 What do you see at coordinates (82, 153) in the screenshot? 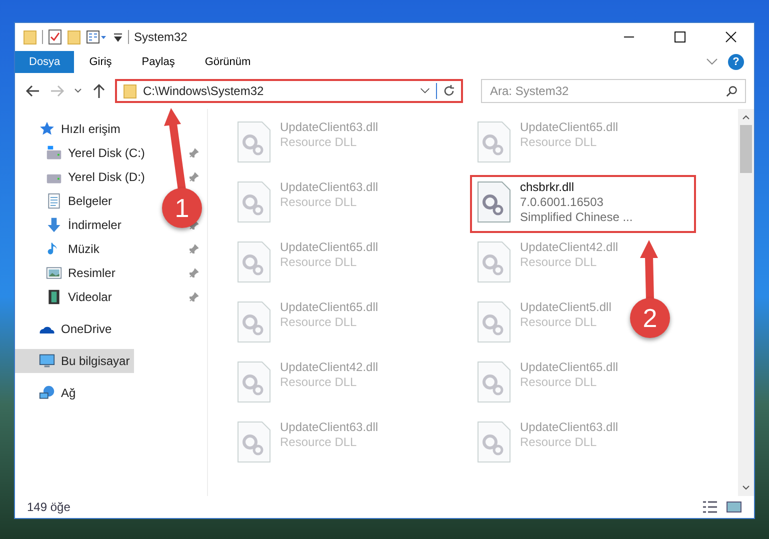
I see `sidebar-item: Yerel Disk (C:)` at bounding box center [82, 153].